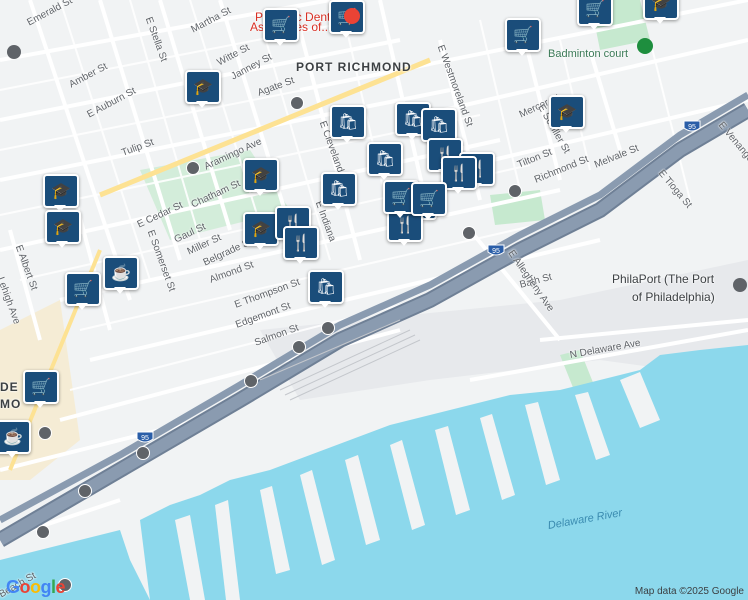 The image size is (748, 600). I want to click on restaurant-icon: 🍴, so click(301, 243).